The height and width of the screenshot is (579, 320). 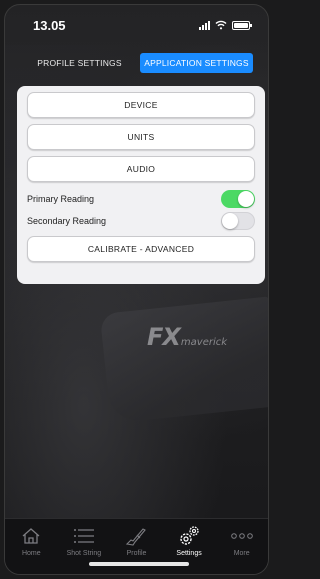 I want to click on status-bar: 13.05, so click(x=136, y=25).